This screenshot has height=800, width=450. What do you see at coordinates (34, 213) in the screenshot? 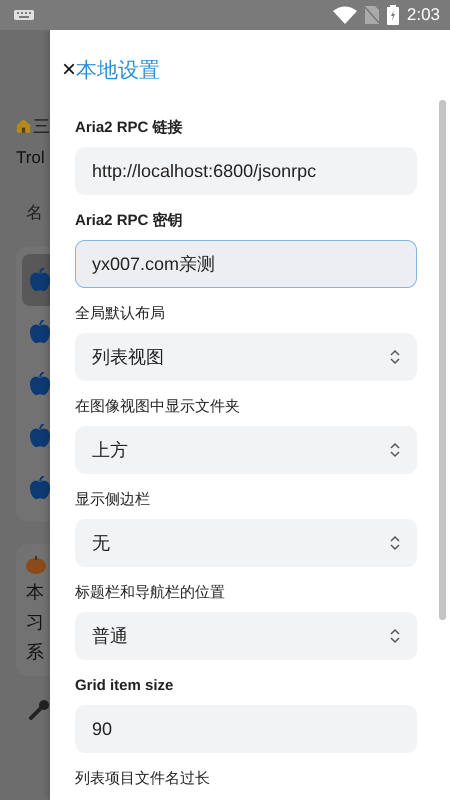
I see `column-header: 名` at bounding box center [34, 213].